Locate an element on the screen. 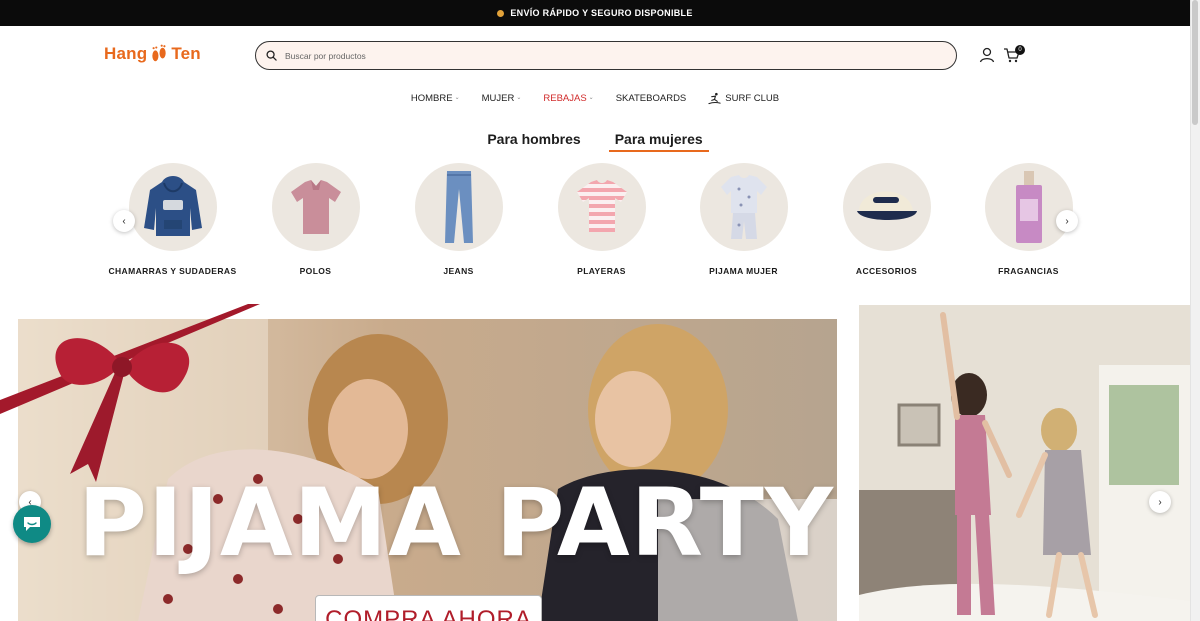 The width and height of the screenshot is (1200, 621). brand-logo: Hang Ten is located at coordinates (152, 54).